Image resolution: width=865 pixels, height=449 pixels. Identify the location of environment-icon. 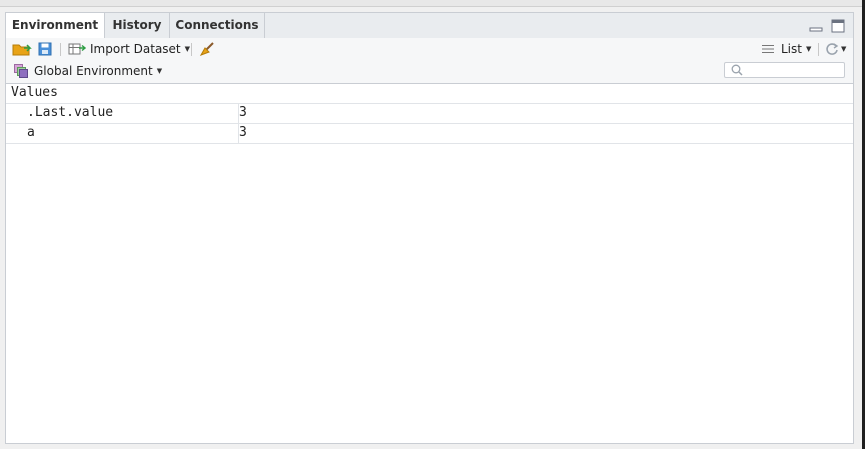
(21, 71).